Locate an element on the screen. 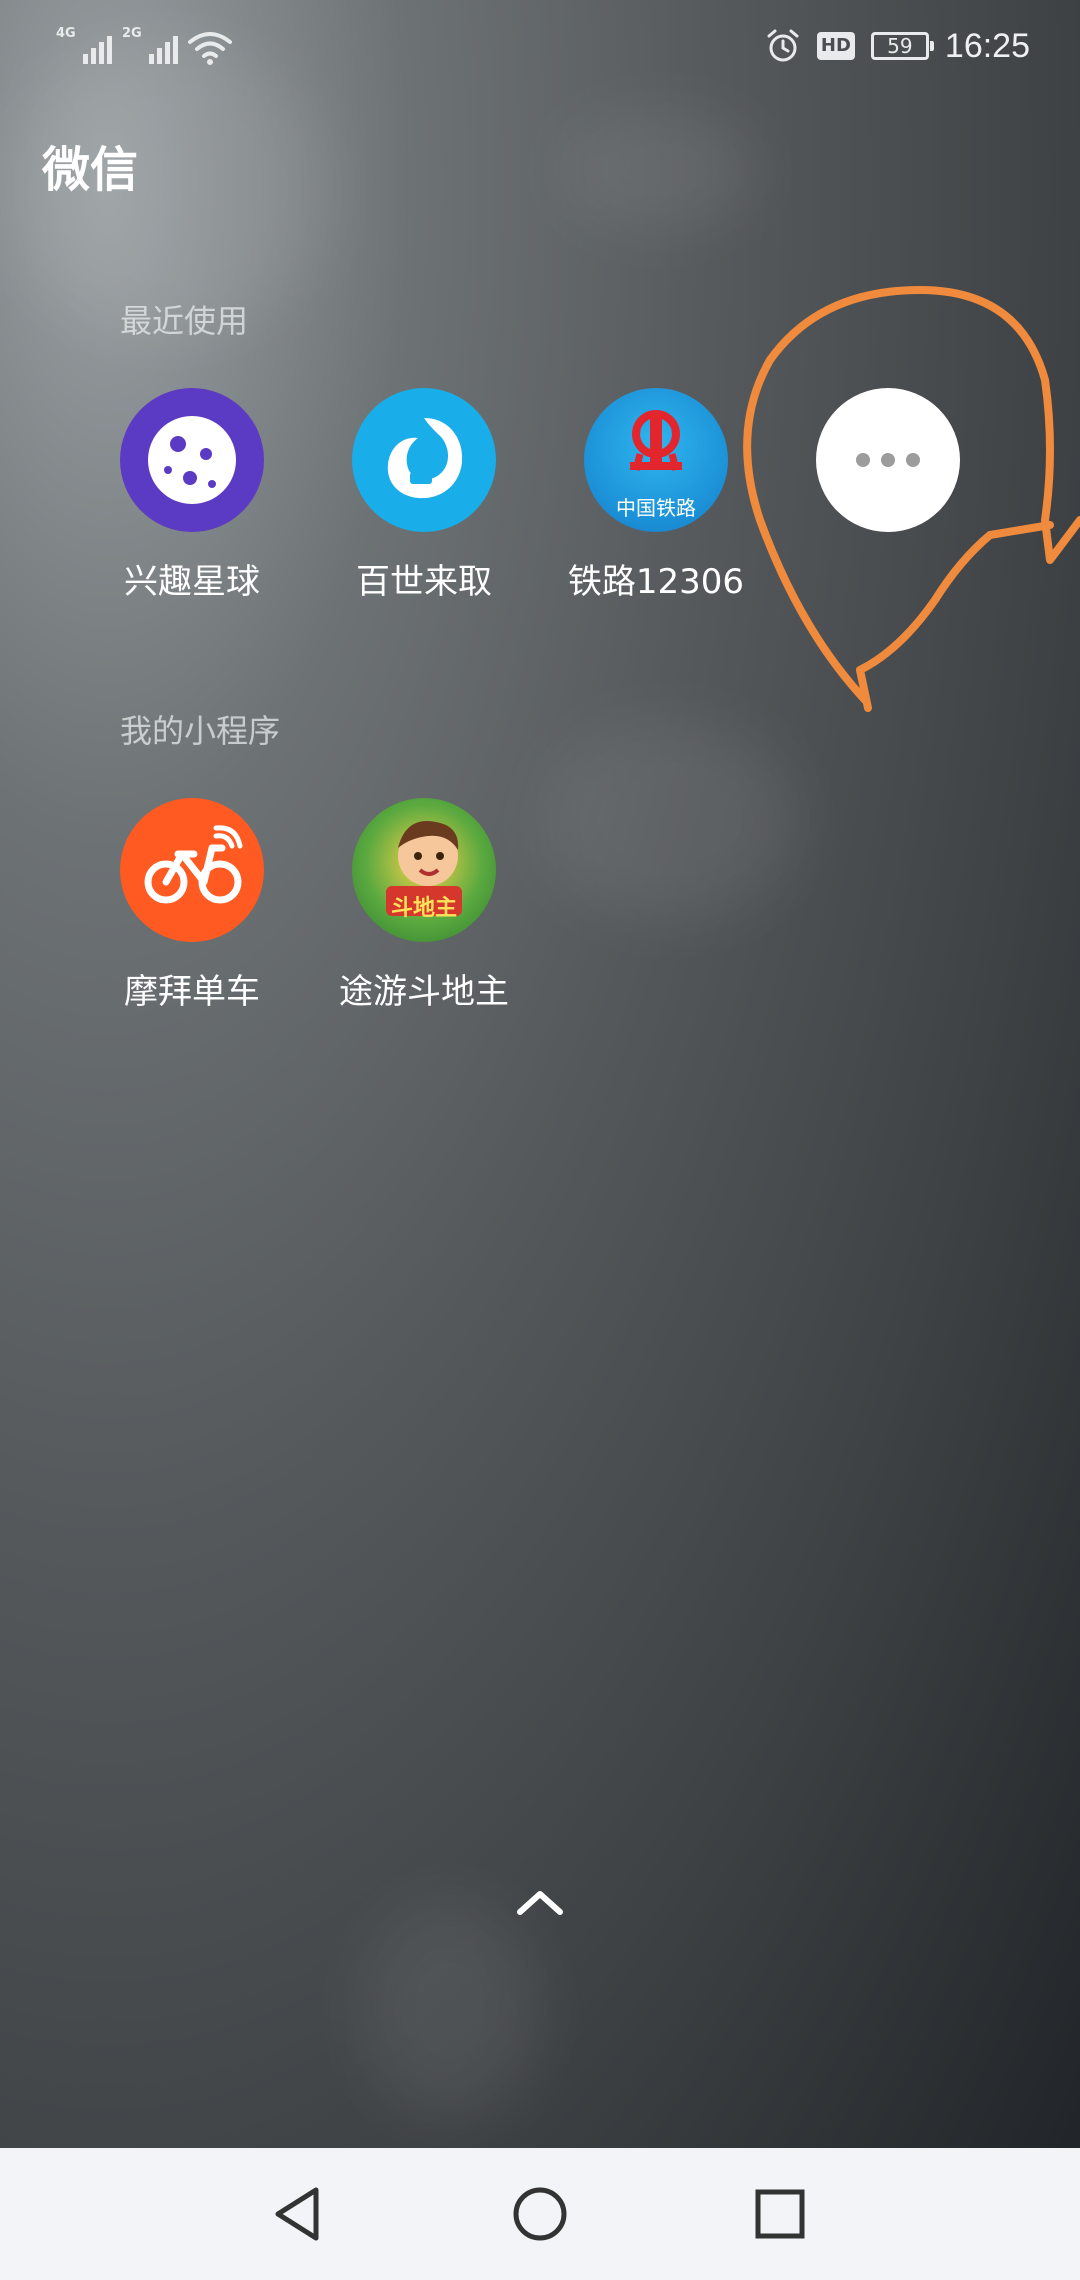 This screenshot has width=1080, height=2280. app-label: 摩拜单车 is located at coordinates (192, 992).